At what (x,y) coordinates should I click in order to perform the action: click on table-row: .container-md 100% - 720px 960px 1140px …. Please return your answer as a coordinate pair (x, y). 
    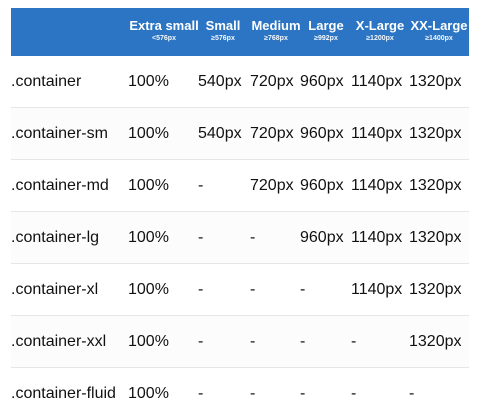
    Looking at the image, I should click on (240, 186).